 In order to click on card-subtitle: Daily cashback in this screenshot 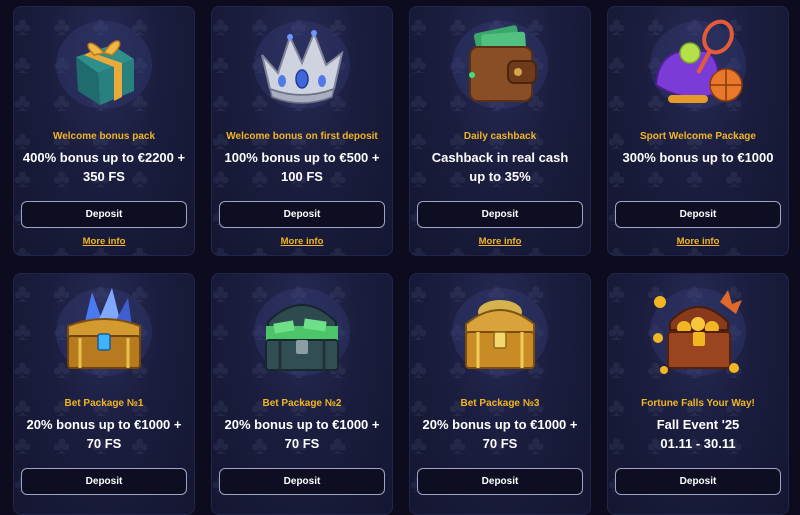, I will do `click(500, 136)`.